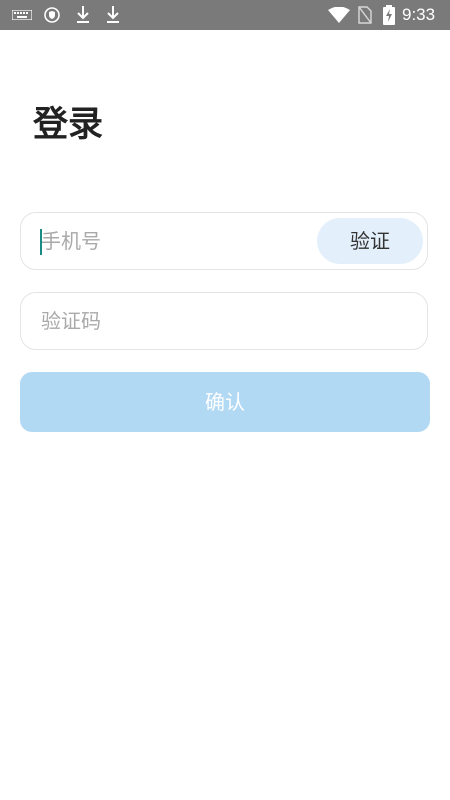  Describe the element at coordinates (370, 241) in the screenshot. I see `verify-button: 验证` at that location.